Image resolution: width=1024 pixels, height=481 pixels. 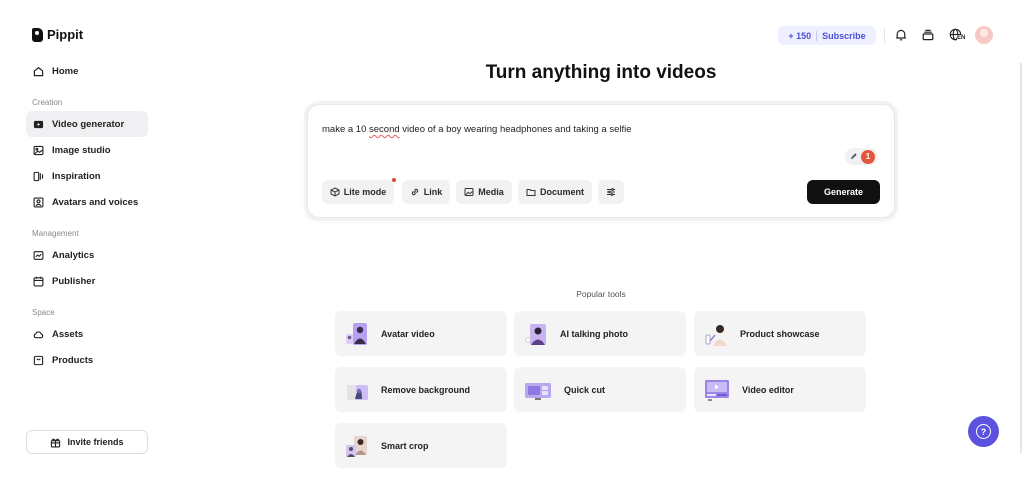 I want to click on grammarly-badge: 1, so click(x=861, y=156).